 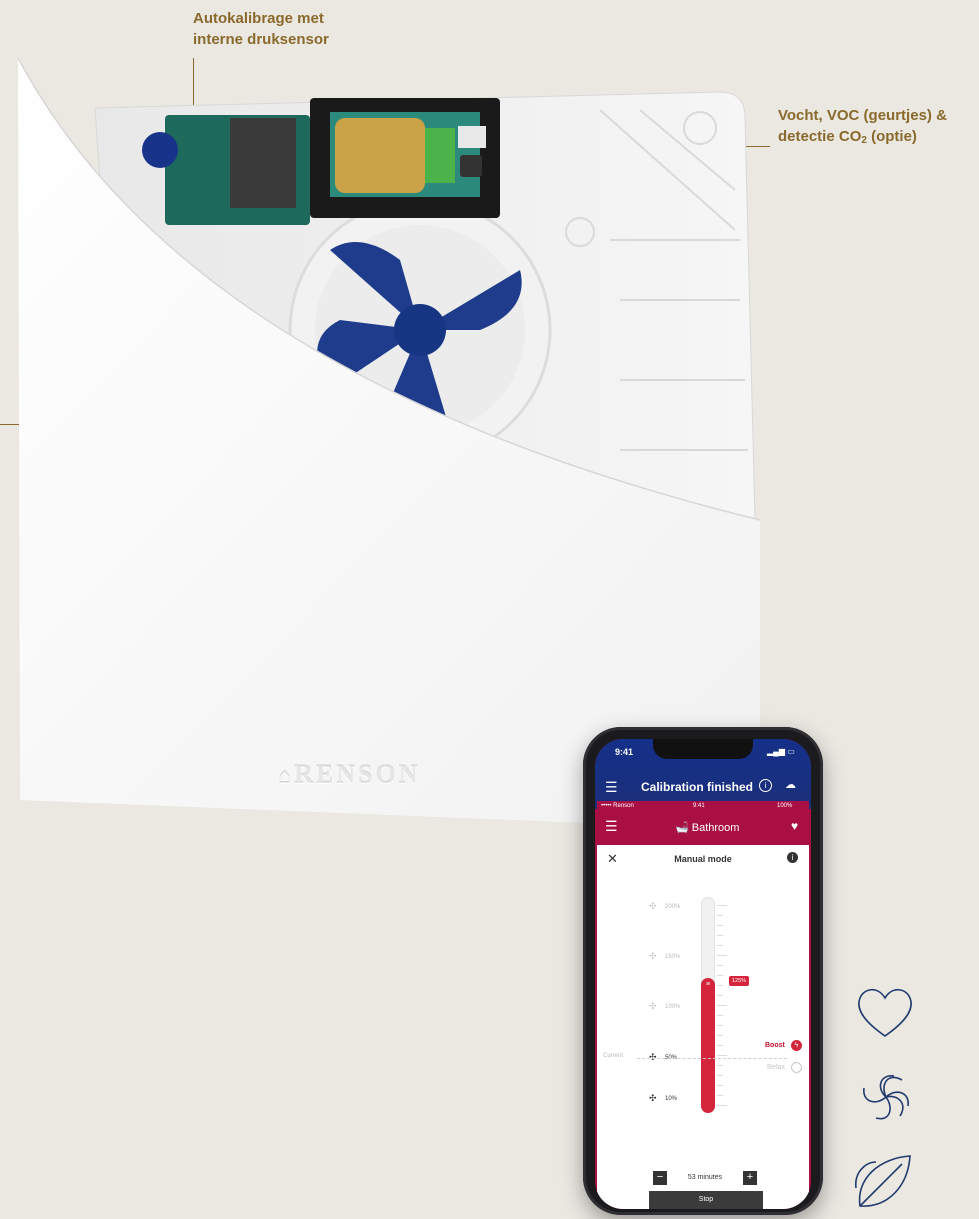 I want to click on heart-icon, so click(x=885, y=1012).